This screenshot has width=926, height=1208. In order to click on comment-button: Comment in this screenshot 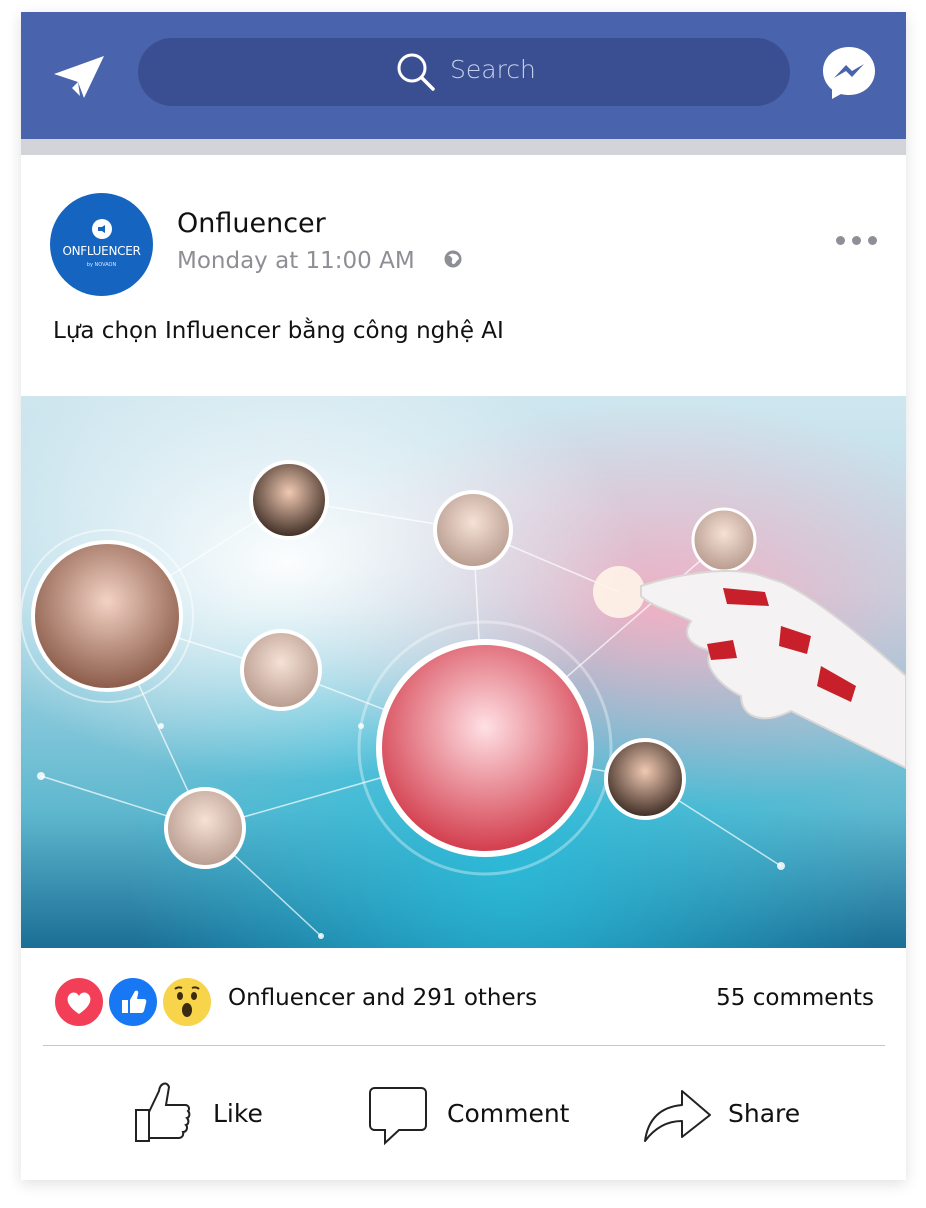, I will do `click(477, 1112)`.